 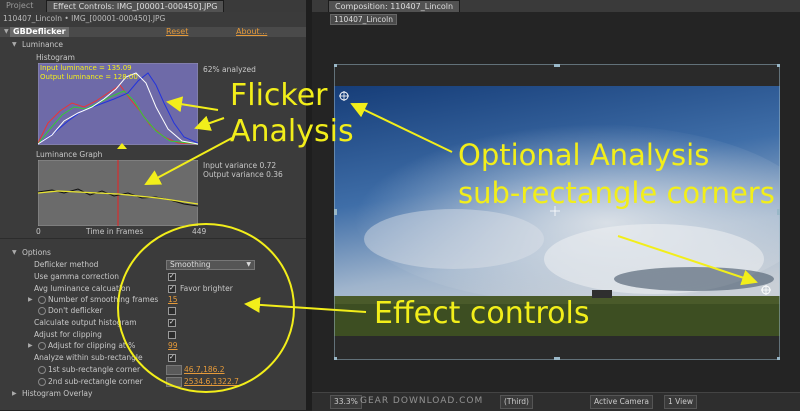 What do you see at coordinates (584, 155) in the screenshot?
I see `annotation-optional-analysis: Optional Analysis` at bounding box center [584, 155].